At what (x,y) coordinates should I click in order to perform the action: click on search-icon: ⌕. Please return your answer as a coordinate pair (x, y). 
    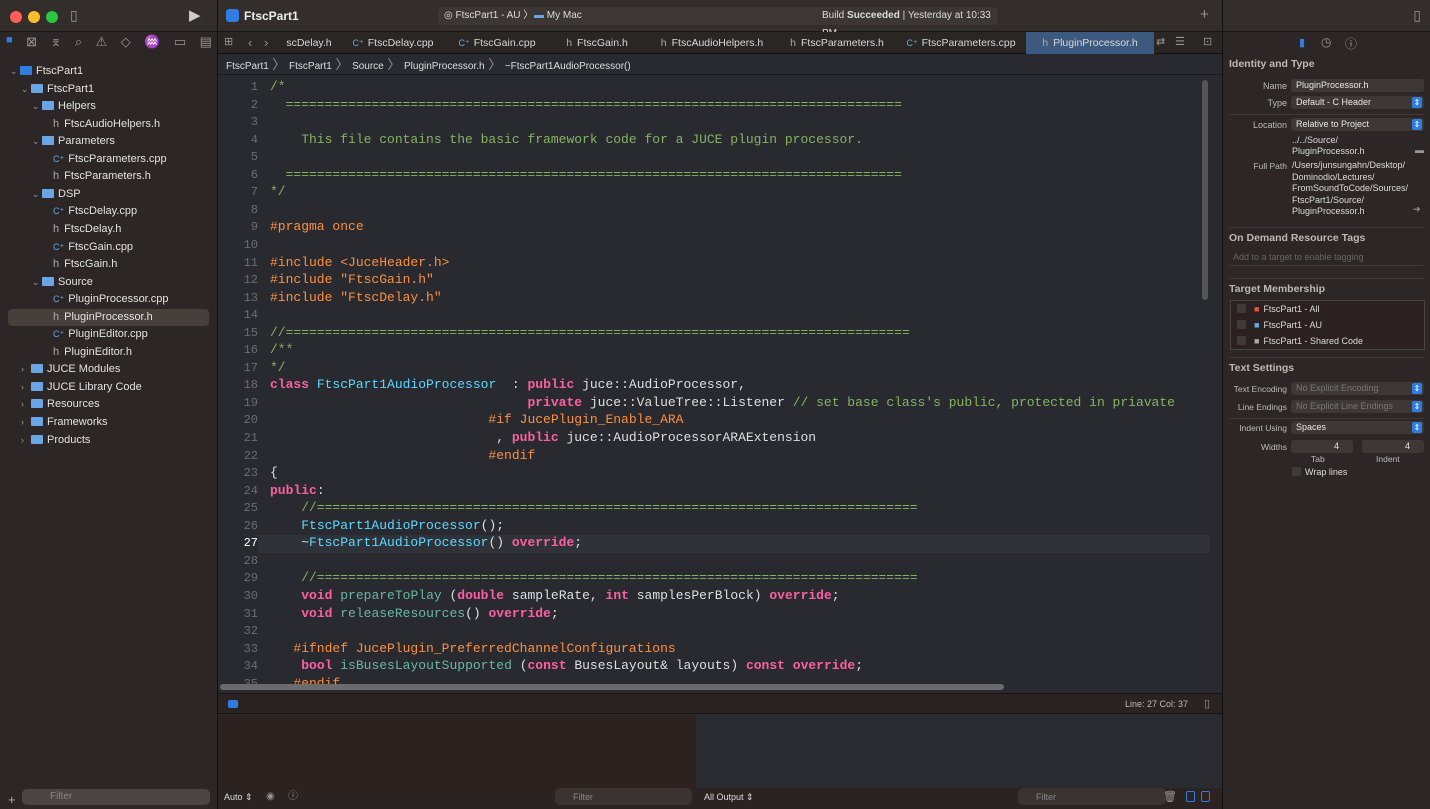
    Looking at the image, I should click on (78, 43).